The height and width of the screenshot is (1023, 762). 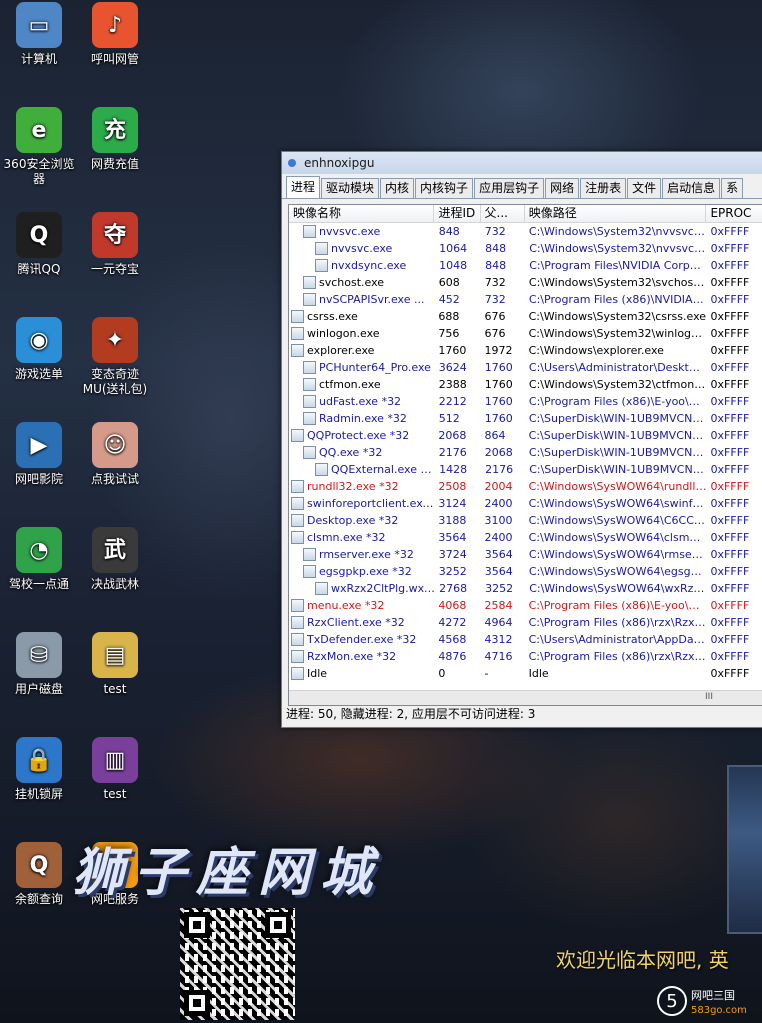 What do you see at coordinates (562, 188) in the screenshot?
I see `tab-5: 网络` at bounding box center [562, 188].